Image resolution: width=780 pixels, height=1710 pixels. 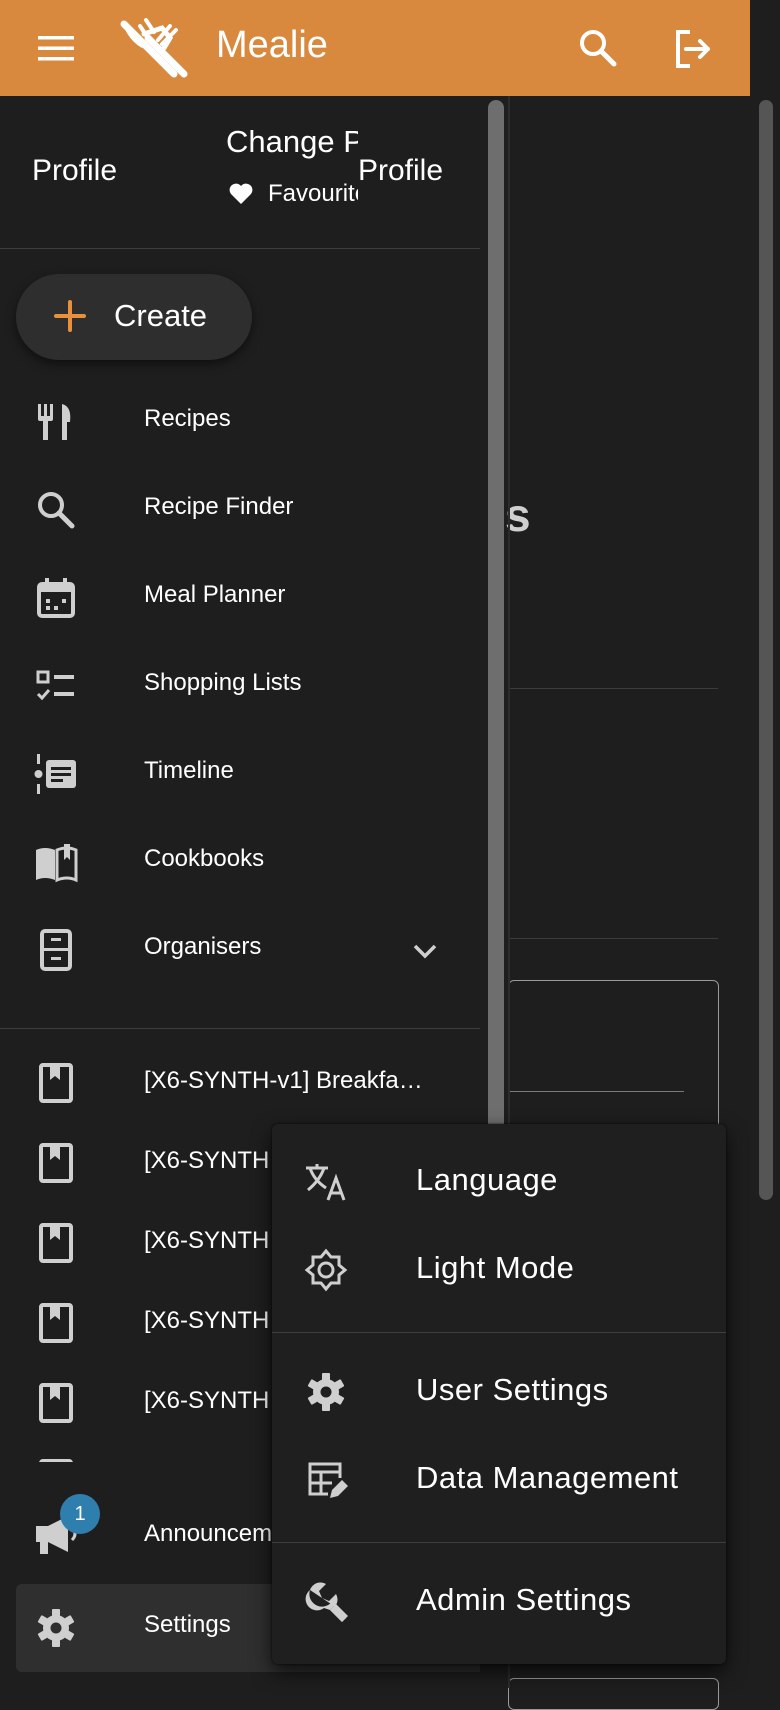 I want to click on timeline-icon, so click(x=55, y=774).